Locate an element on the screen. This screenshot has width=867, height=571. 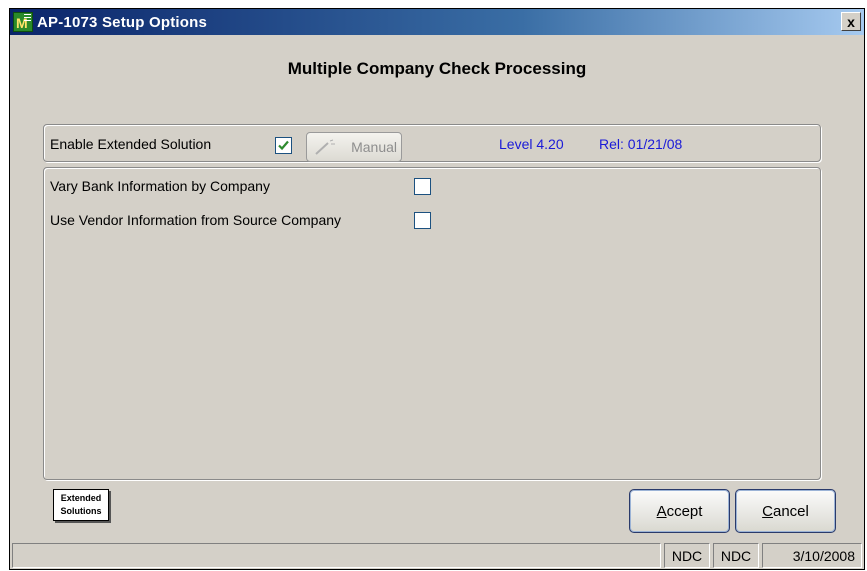
magic-wand-icon is located at coordinates (325, 147).